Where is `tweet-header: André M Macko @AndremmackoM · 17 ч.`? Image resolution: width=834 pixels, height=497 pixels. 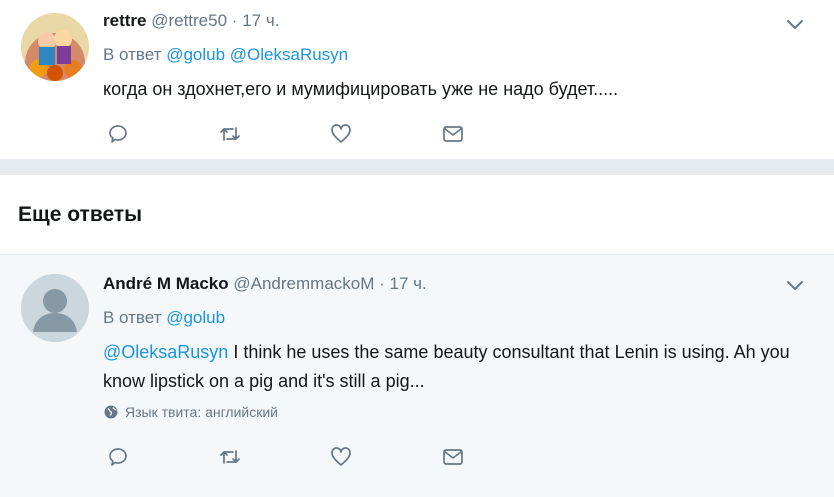 tweet-header: André M Macko @AndremmackoM · 17 ч. is located at coordinates (265, 284).